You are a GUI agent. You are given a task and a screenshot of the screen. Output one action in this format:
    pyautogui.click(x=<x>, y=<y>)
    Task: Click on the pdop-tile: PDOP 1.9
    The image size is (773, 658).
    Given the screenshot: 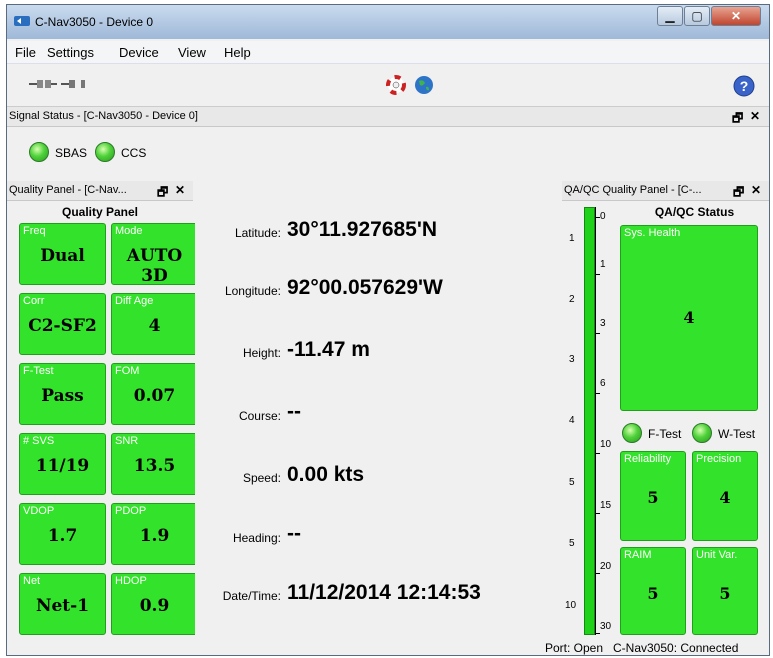 What is the action you would take?
    pyautogui.click(x=154, y=534)
    